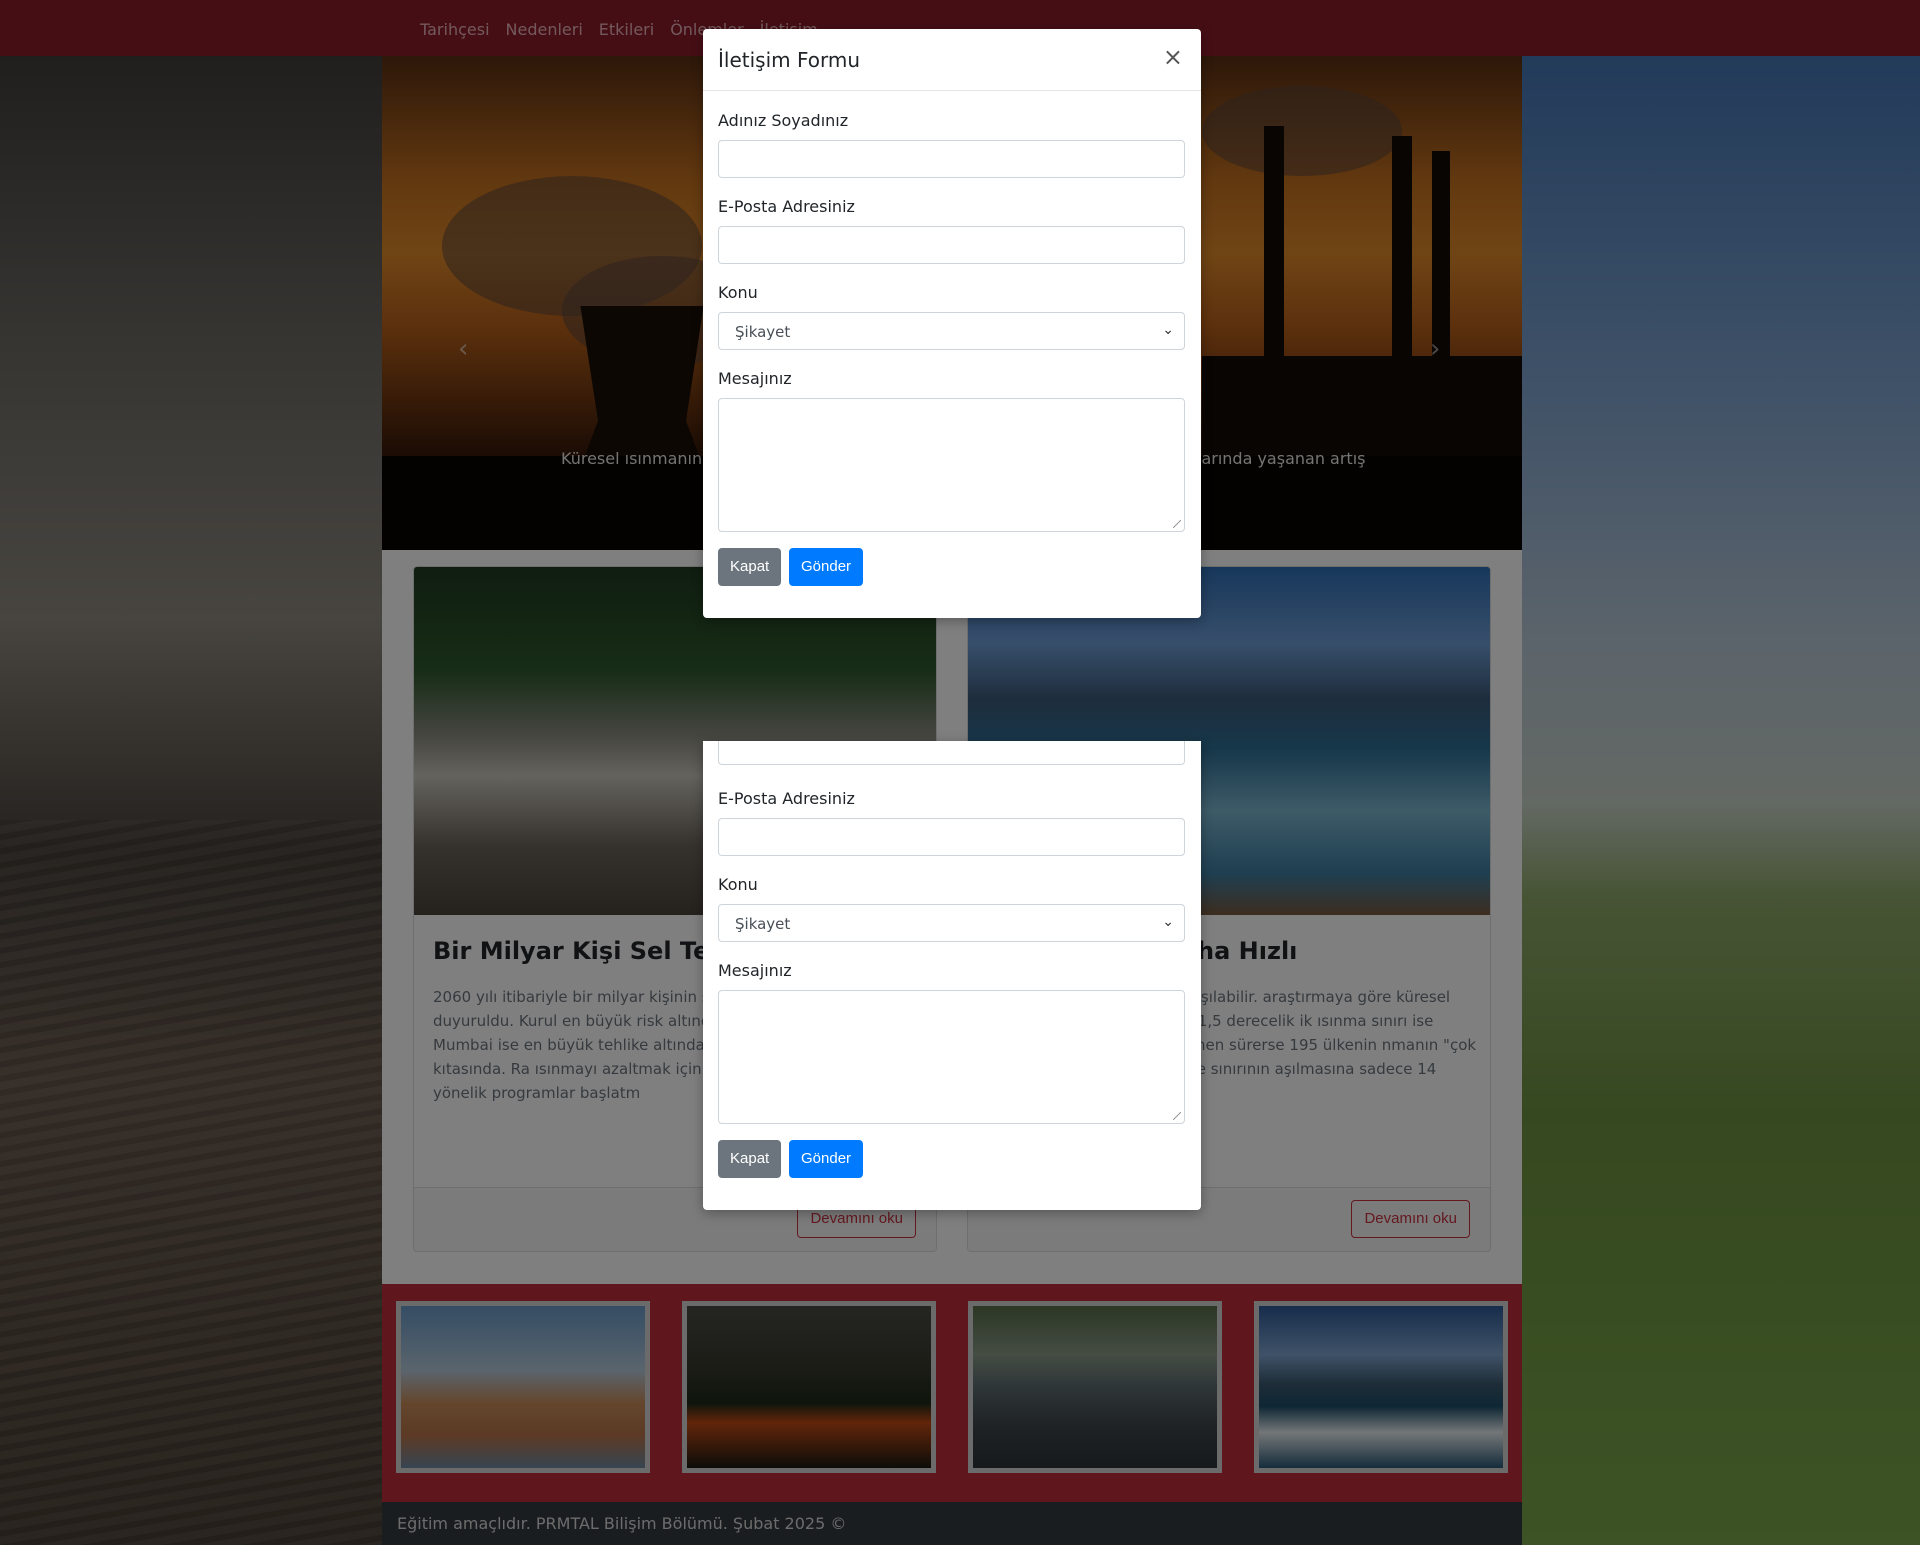 The image size is (1920, 1545). What do you see at coordinates (952, 60) in the screenshot?
I see `modal-header: İletişim Formu ×` at bounding box center [952, 60].